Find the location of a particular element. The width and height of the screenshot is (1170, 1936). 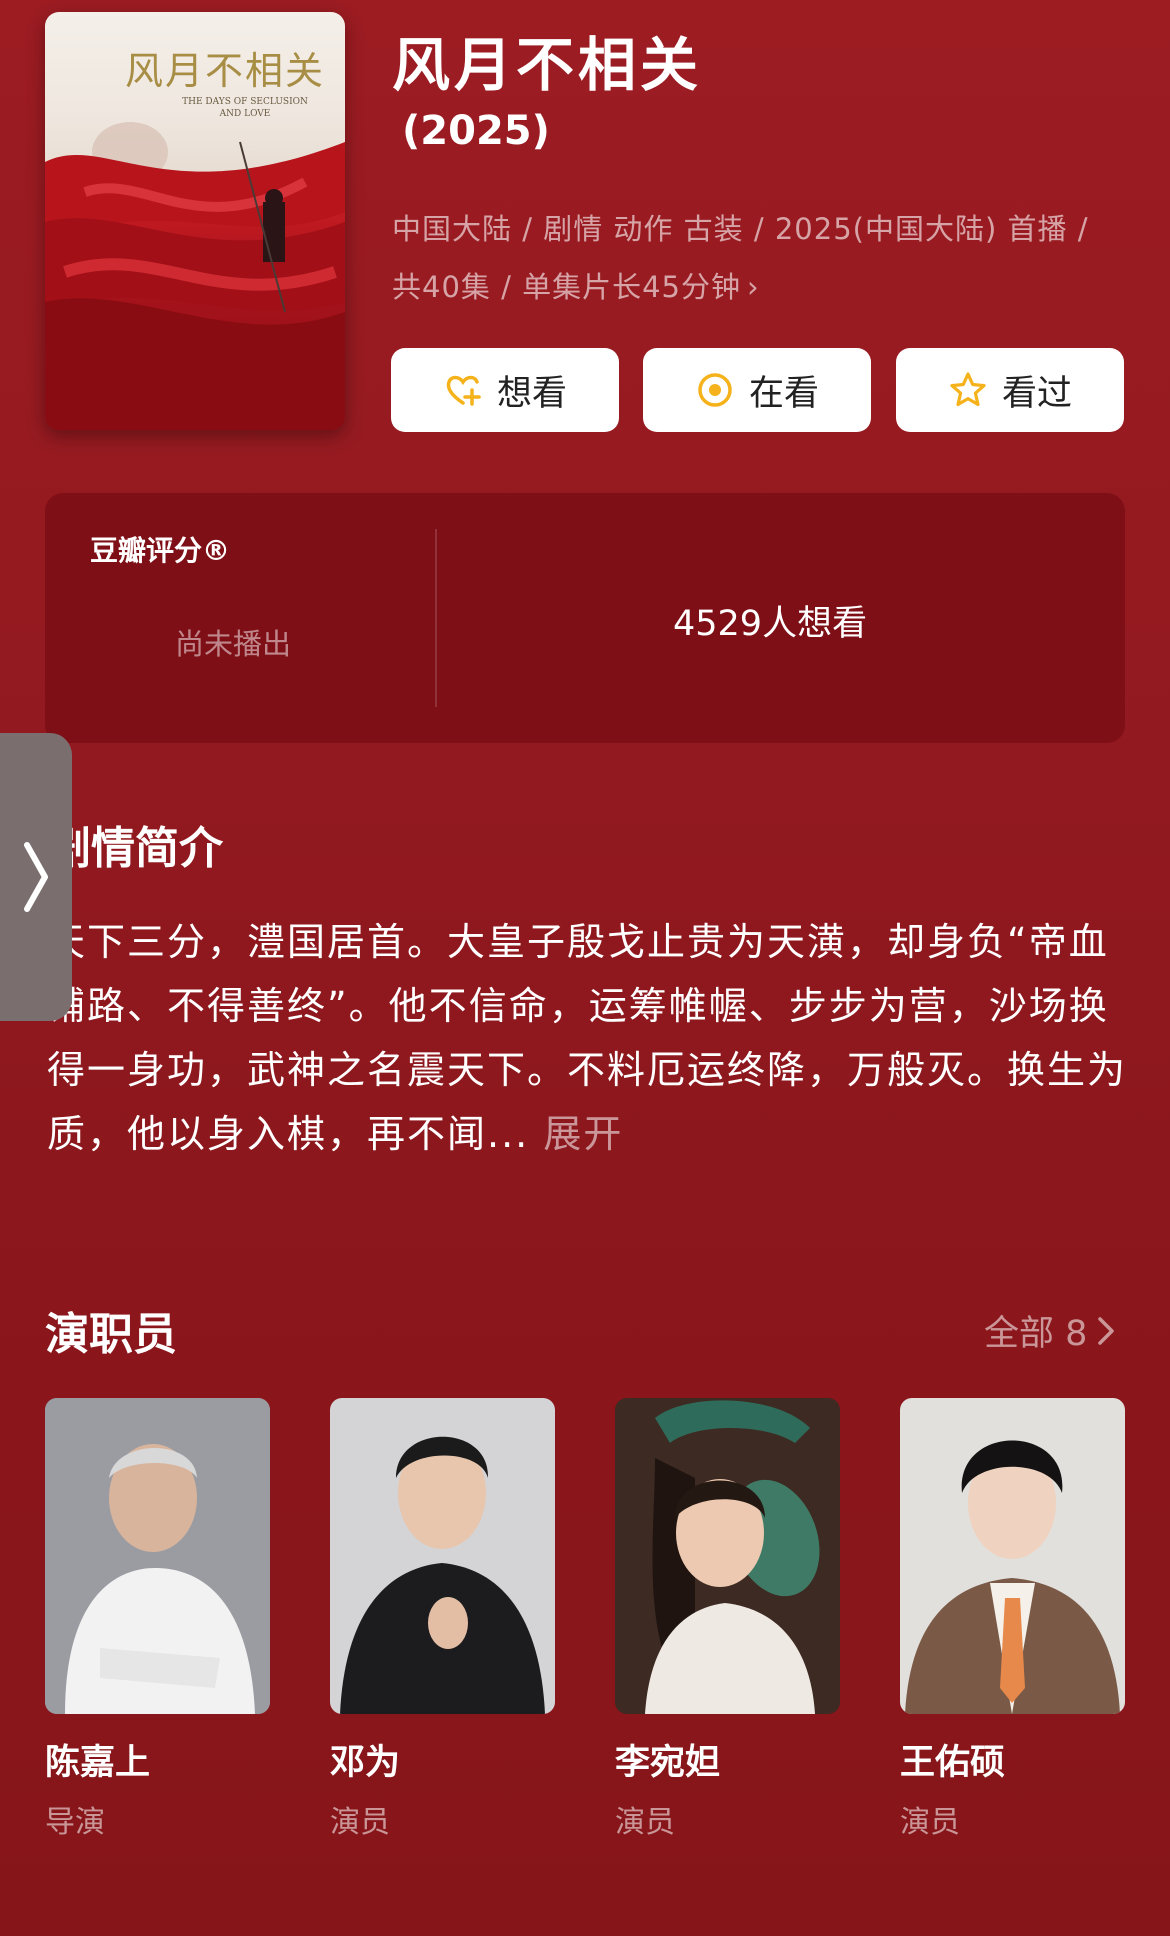

heart-plus-icon is located at coordinates (463, 390).